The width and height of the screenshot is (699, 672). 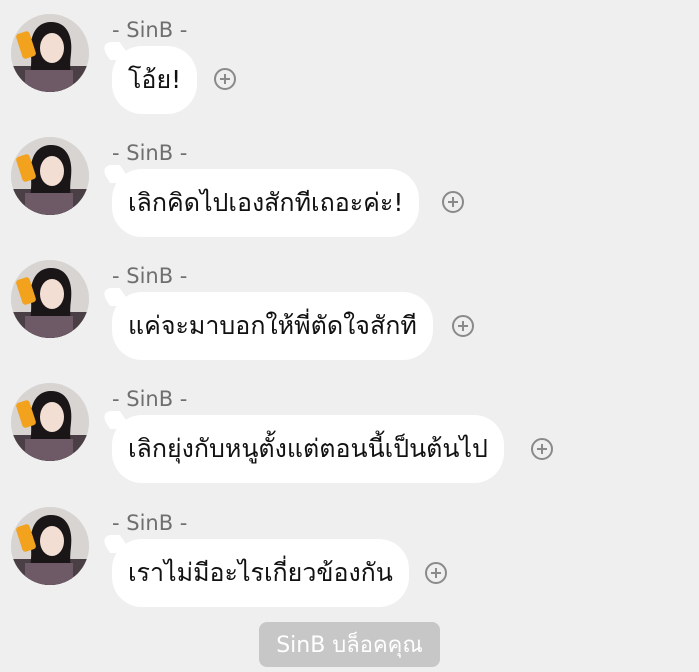 I want to click on message-bubble: โอ้ย!, so click(x=155, y=80).